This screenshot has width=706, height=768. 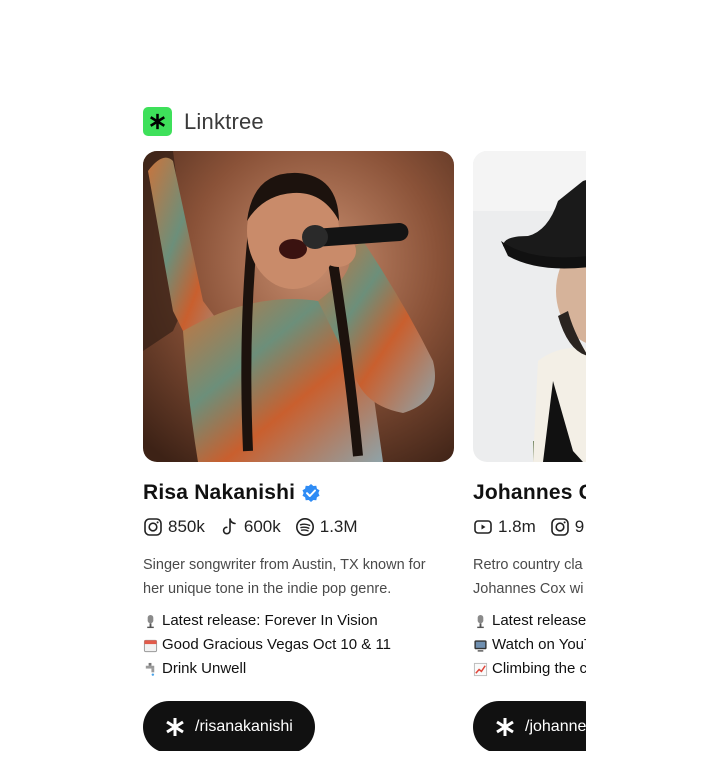 I want to click on profile-link-button: /risanakanishi, so click(x=229, y=726).